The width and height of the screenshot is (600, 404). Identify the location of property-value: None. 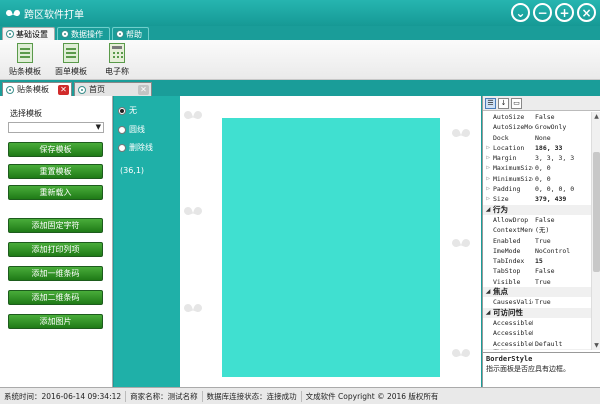
(562, 138).